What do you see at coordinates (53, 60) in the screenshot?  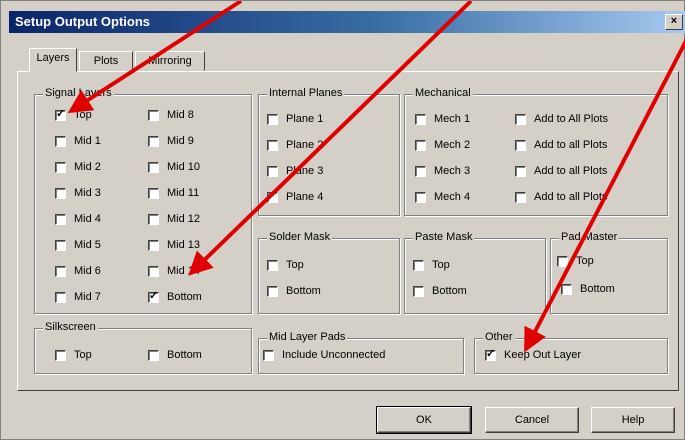 I see `tab-layers: Layers` at bounding box center [53, 60].